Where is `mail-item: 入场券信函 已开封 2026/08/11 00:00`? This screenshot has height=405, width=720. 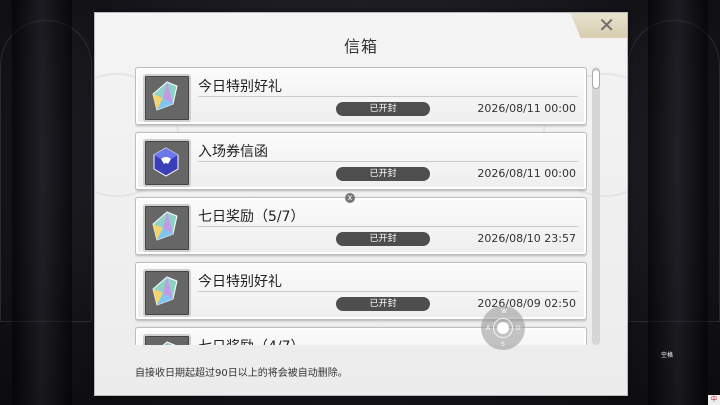
mail-item: 入场券信函 已开封 2026/08/11 00:00 is located at coordinates (361, 161).